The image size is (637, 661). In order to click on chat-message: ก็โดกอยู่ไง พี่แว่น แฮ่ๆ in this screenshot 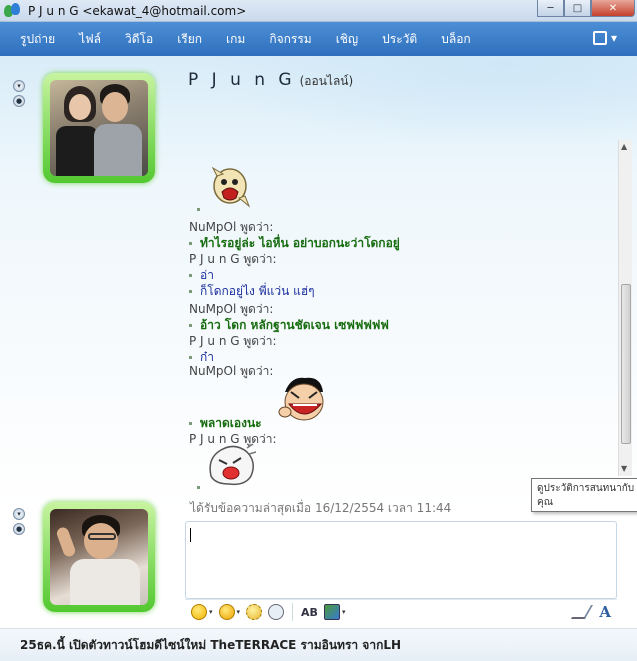, I will do `click(252, 291)`.